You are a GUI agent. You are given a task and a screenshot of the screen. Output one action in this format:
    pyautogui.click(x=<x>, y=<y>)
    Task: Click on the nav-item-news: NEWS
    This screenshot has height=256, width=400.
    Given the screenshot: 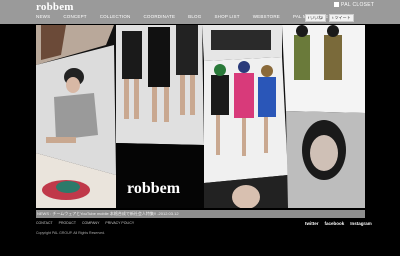 What is the action you would take?
    pyautogui.click(x=43, y=16)
    